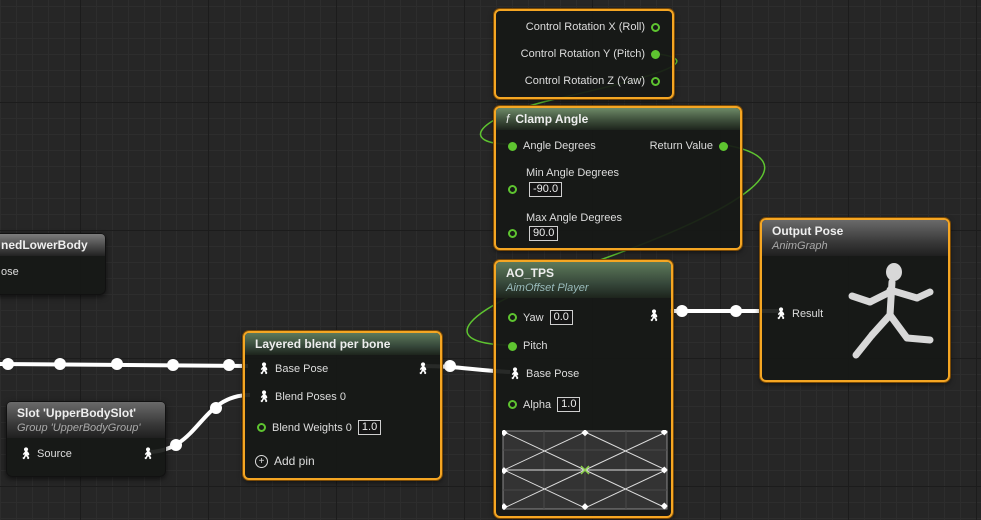 The height and width of the screenshot is (520, 981). I want to click on max-angle-pin: 90.0, so click(533, 233).